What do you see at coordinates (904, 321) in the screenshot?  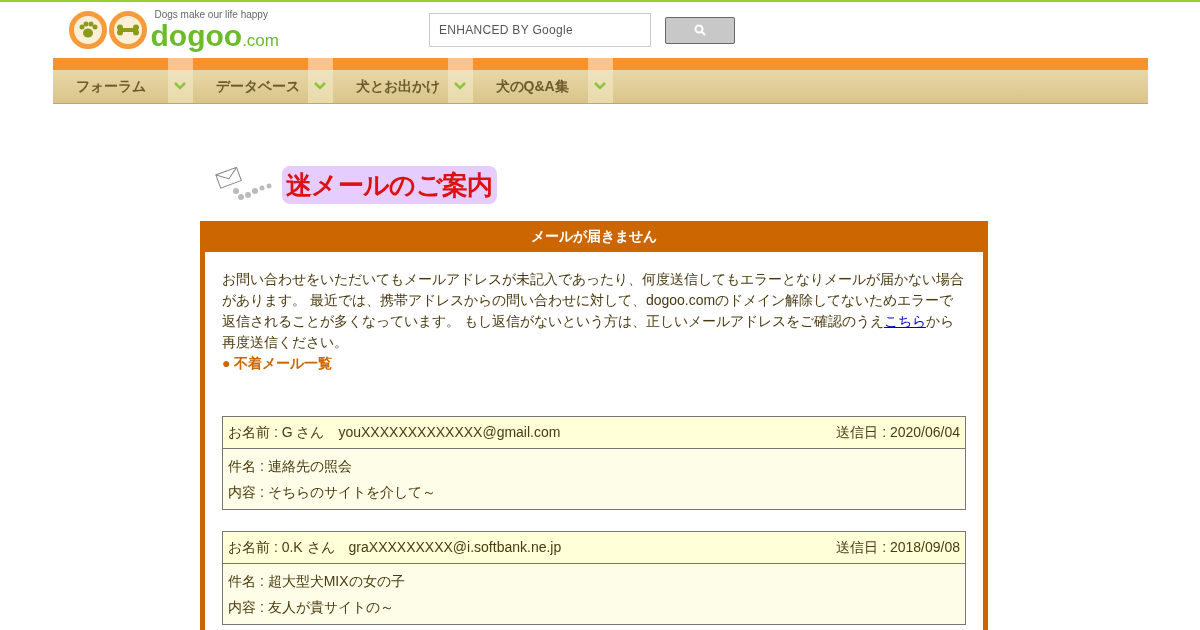 I see `contact-link: こちら` at bounding box center [904, 321].